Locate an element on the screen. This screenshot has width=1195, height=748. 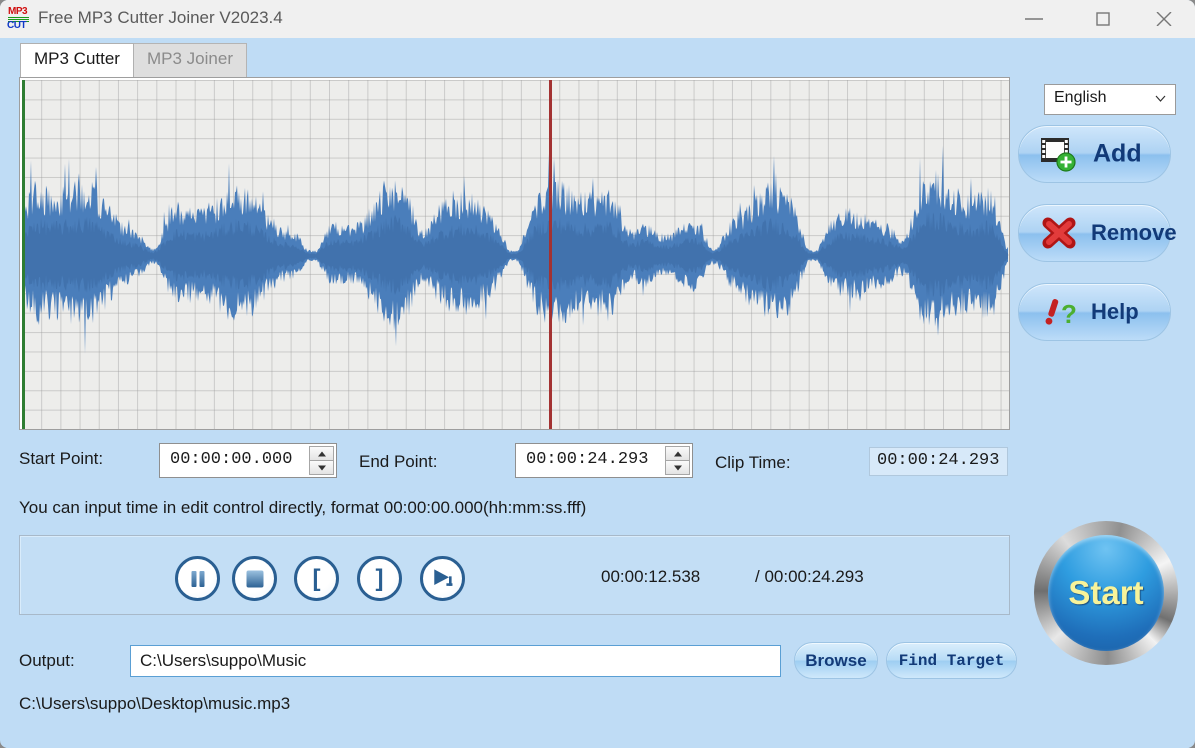
clip-time-field: 00:00:24.293 is located at coordinates (938, 461).